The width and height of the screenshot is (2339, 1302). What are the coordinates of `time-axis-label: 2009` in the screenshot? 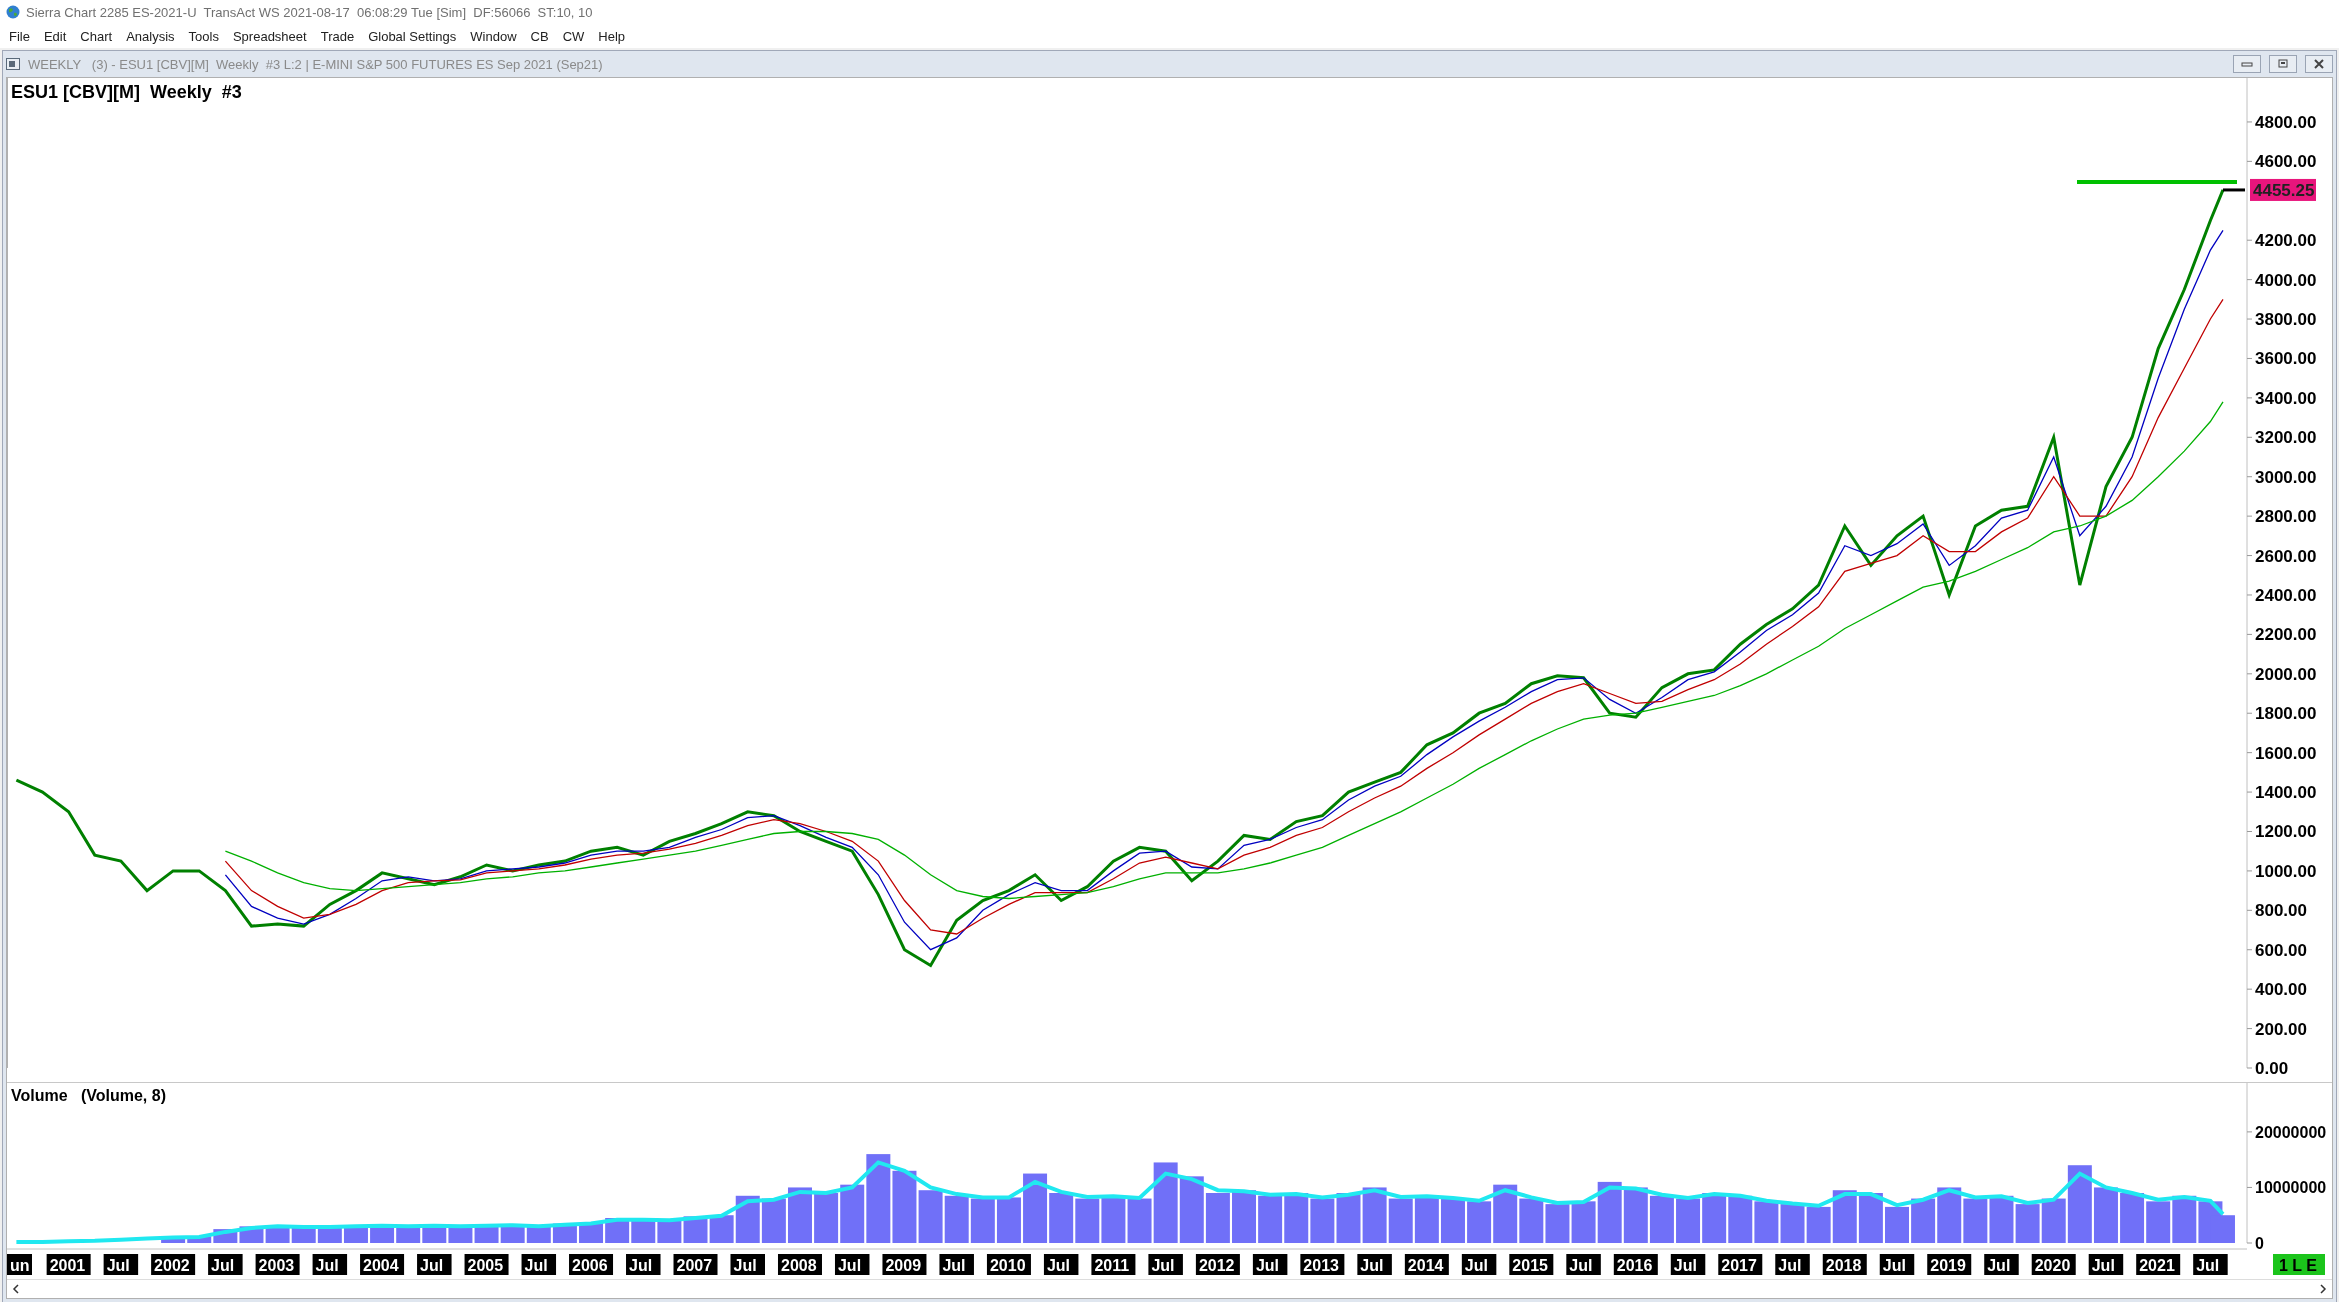 It's located at (904, 1264).